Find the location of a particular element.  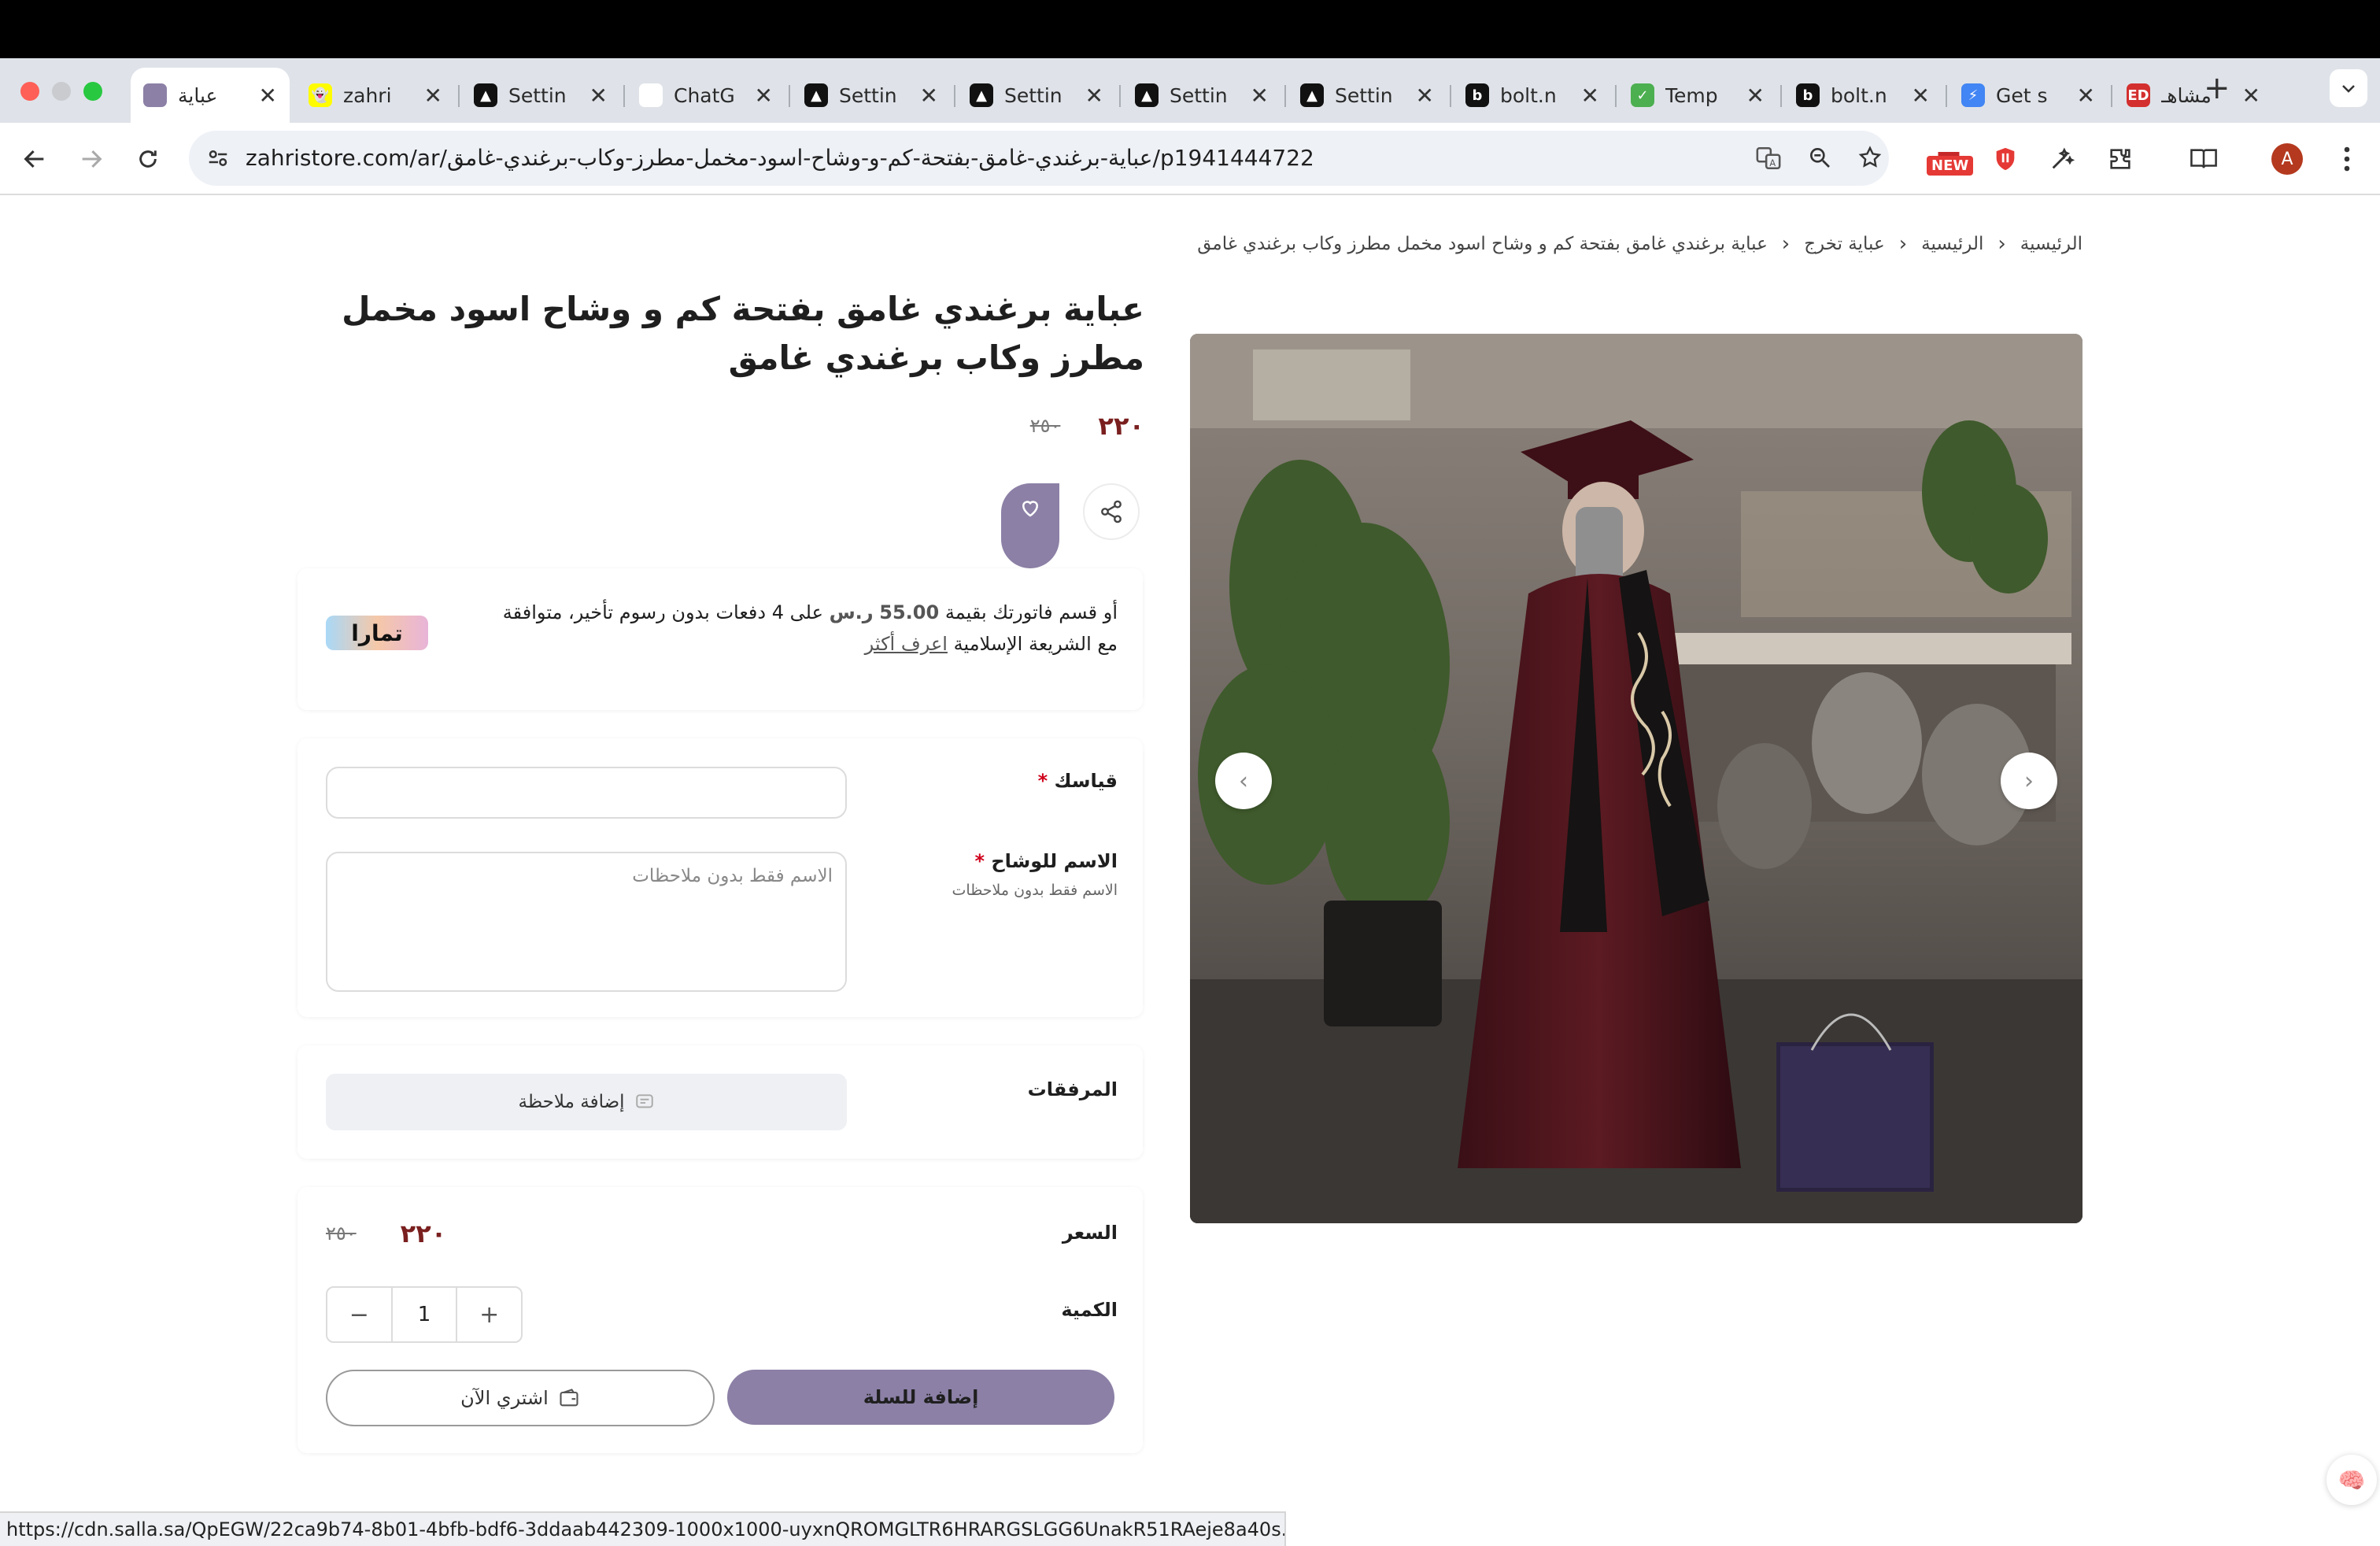

browser-tab: ED مشاهـ ✕ is located at coordinates (2193, 96).